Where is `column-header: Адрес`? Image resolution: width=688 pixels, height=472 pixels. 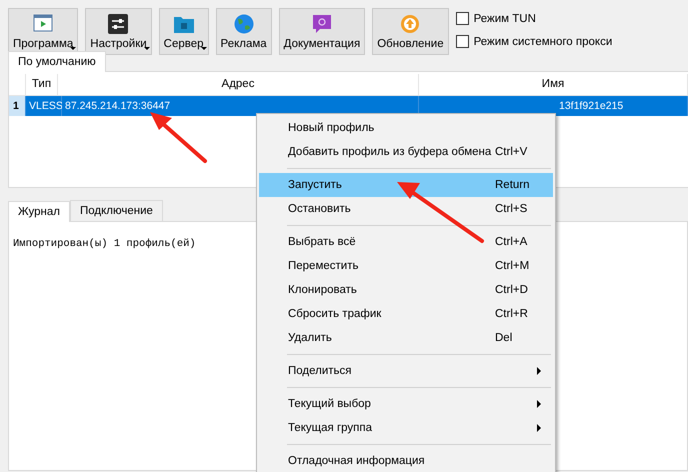 column-header: Адрес is located at coordinates (238, 84).